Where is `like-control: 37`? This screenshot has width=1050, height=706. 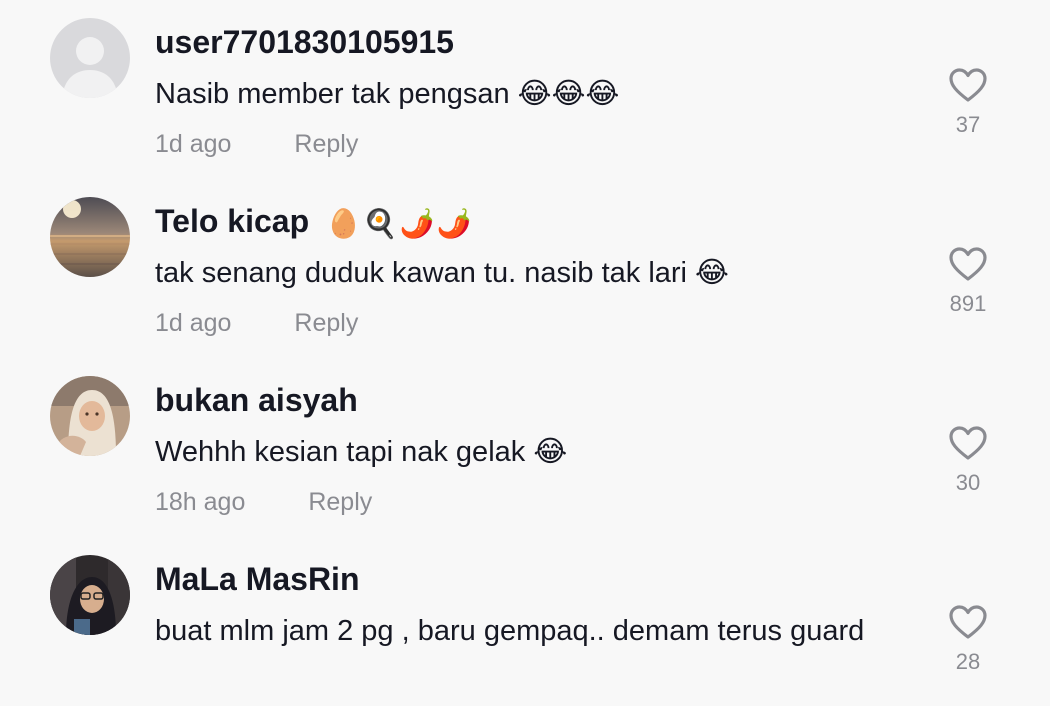 like-control: 37 is located at coordinates (968, 102).